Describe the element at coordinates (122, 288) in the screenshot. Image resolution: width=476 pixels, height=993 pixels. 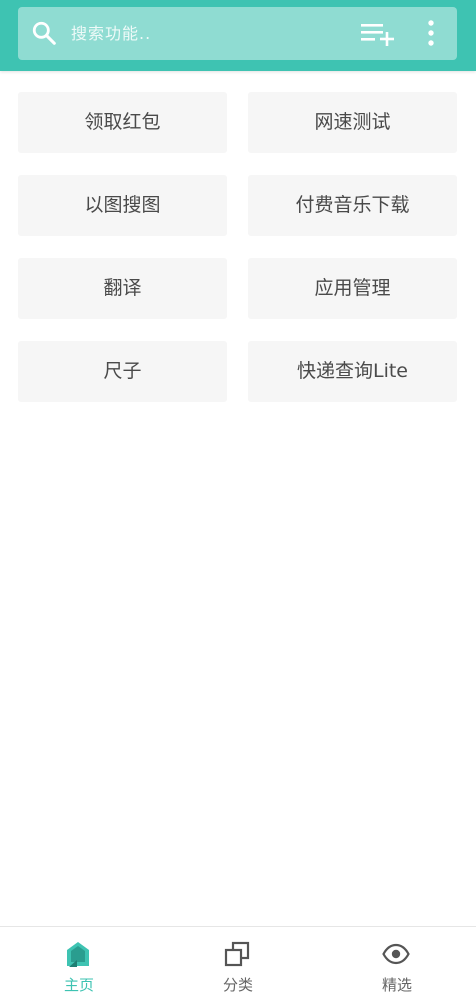
I see `feature-tile: 翻译` at that location.